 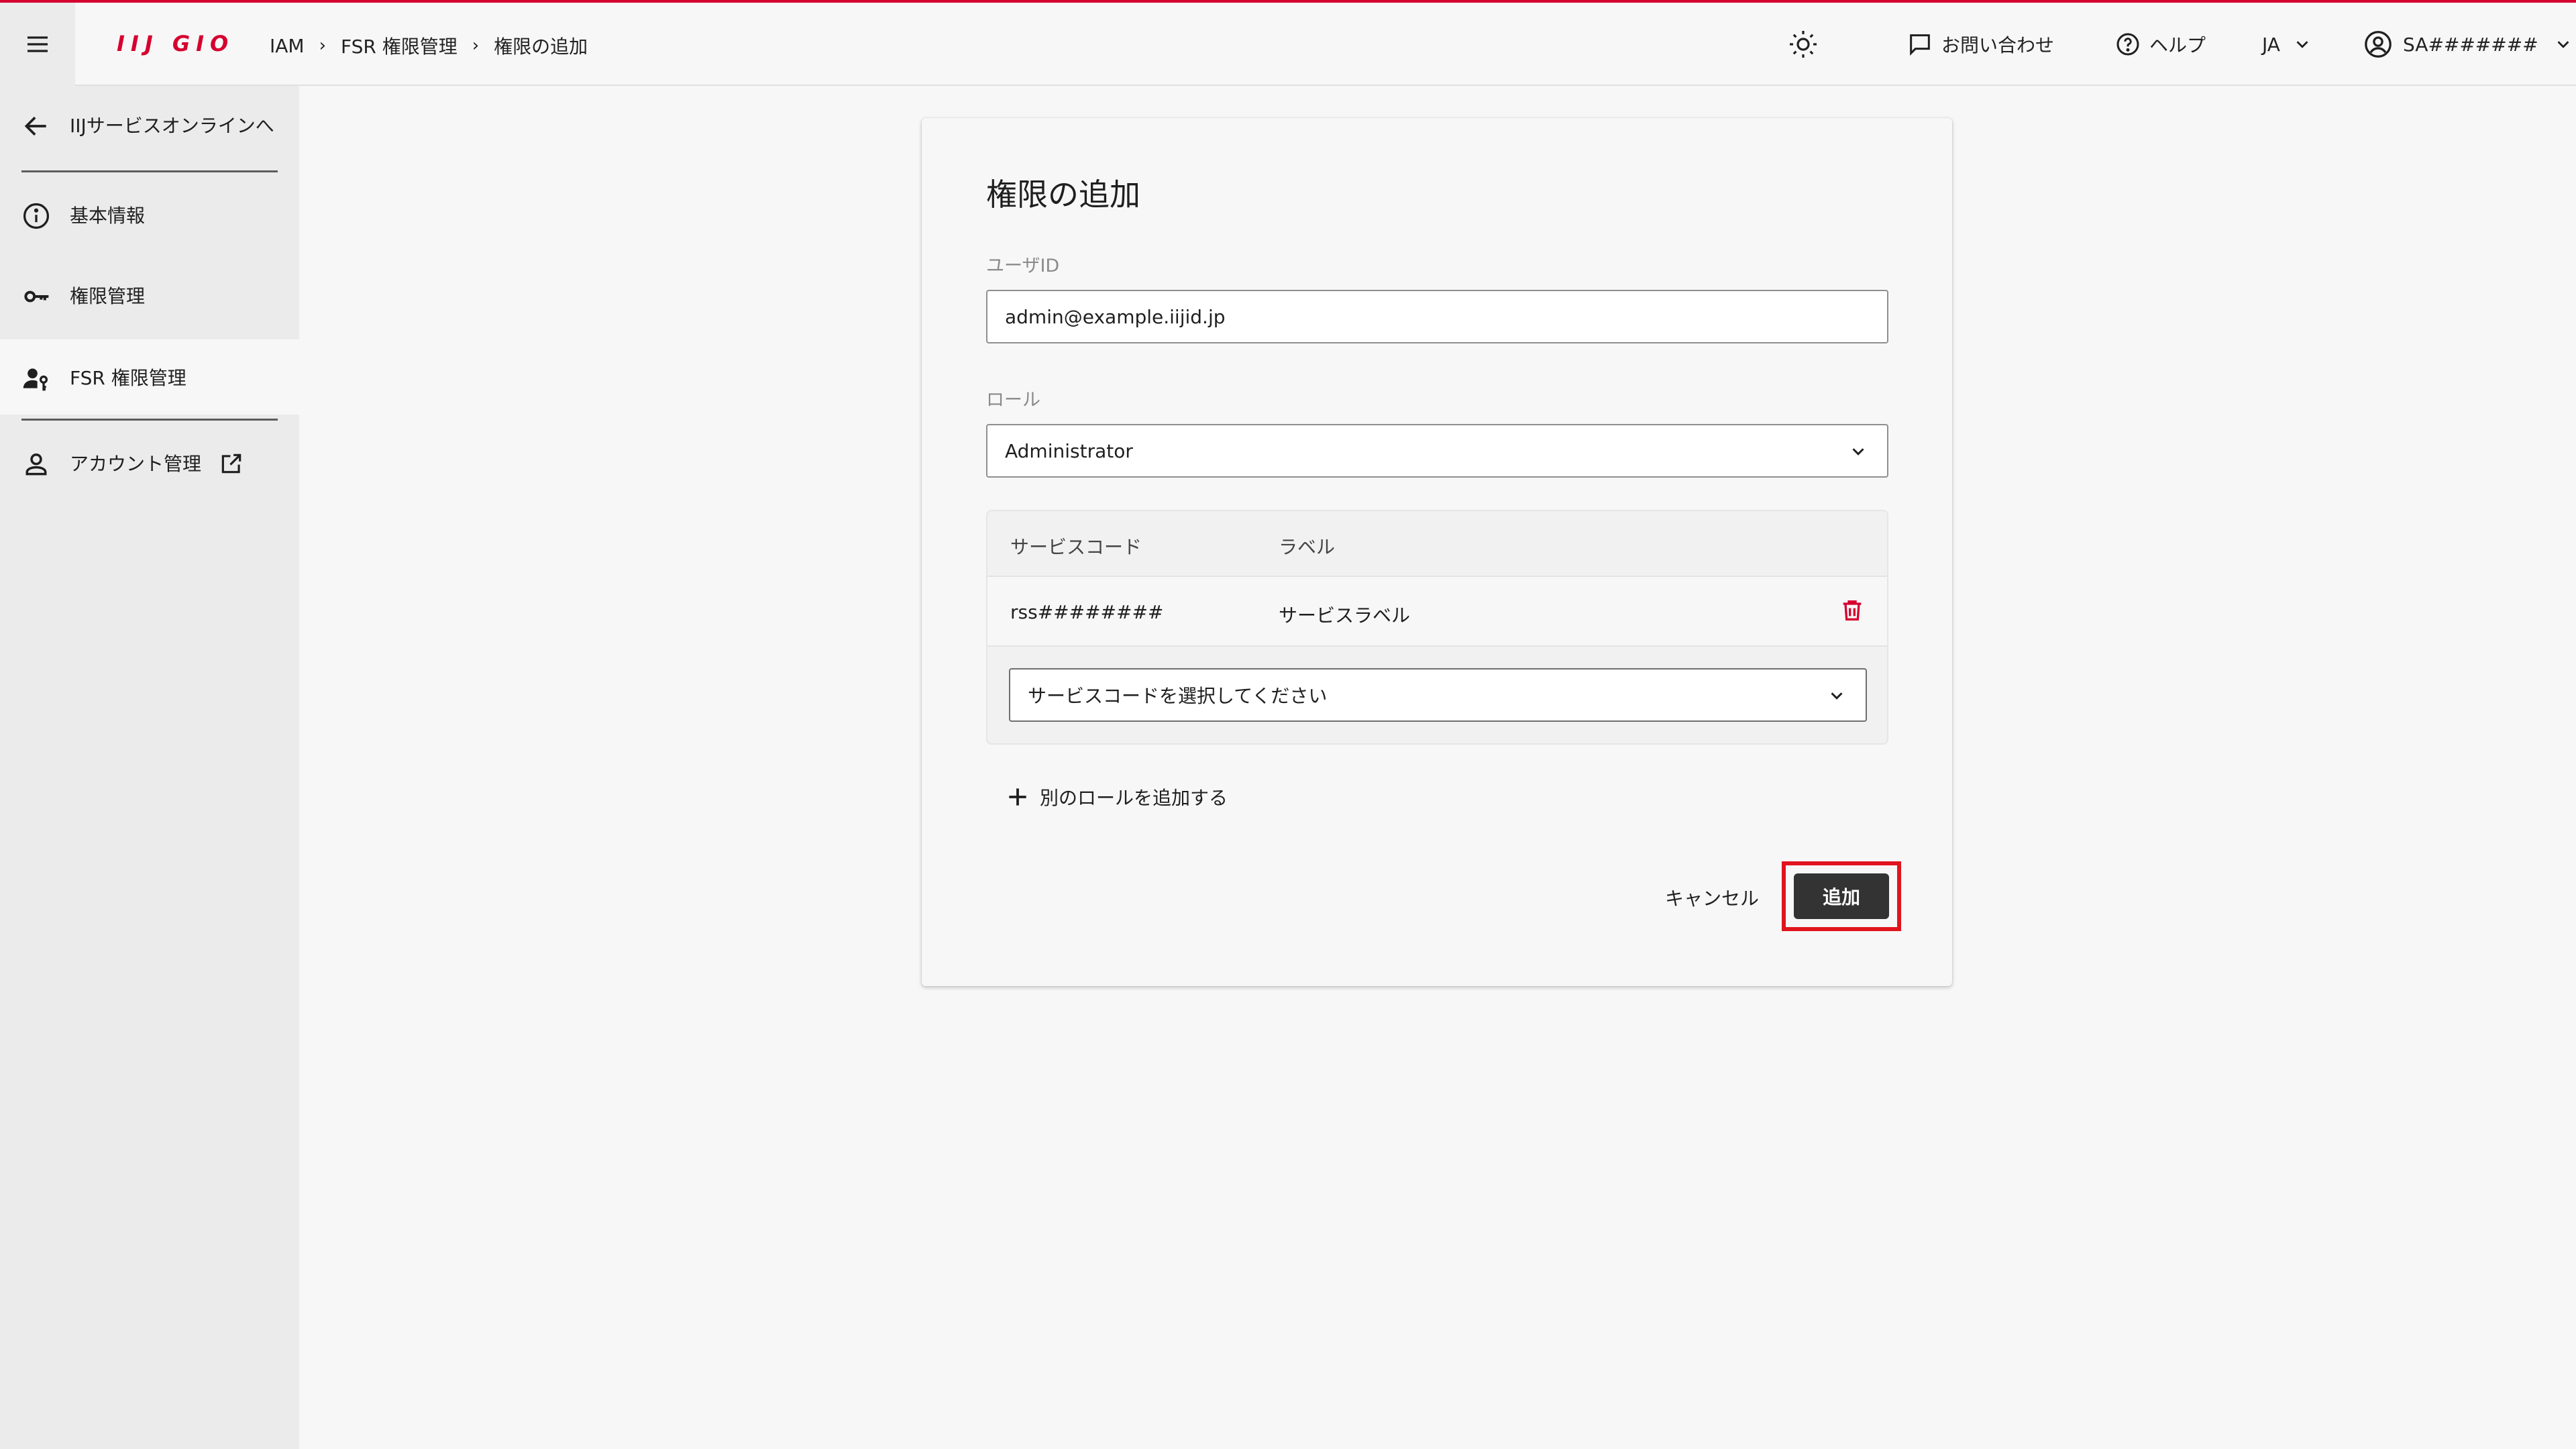 I want to click on help-link: ヘルプ, so click(x=2160, y=44).